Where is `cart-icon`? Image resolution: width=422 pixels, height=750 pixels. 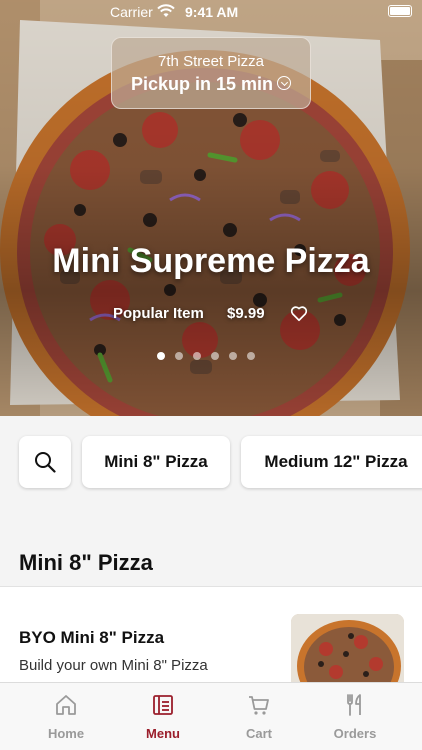 cart-icon is located at coordinates (259, 705).